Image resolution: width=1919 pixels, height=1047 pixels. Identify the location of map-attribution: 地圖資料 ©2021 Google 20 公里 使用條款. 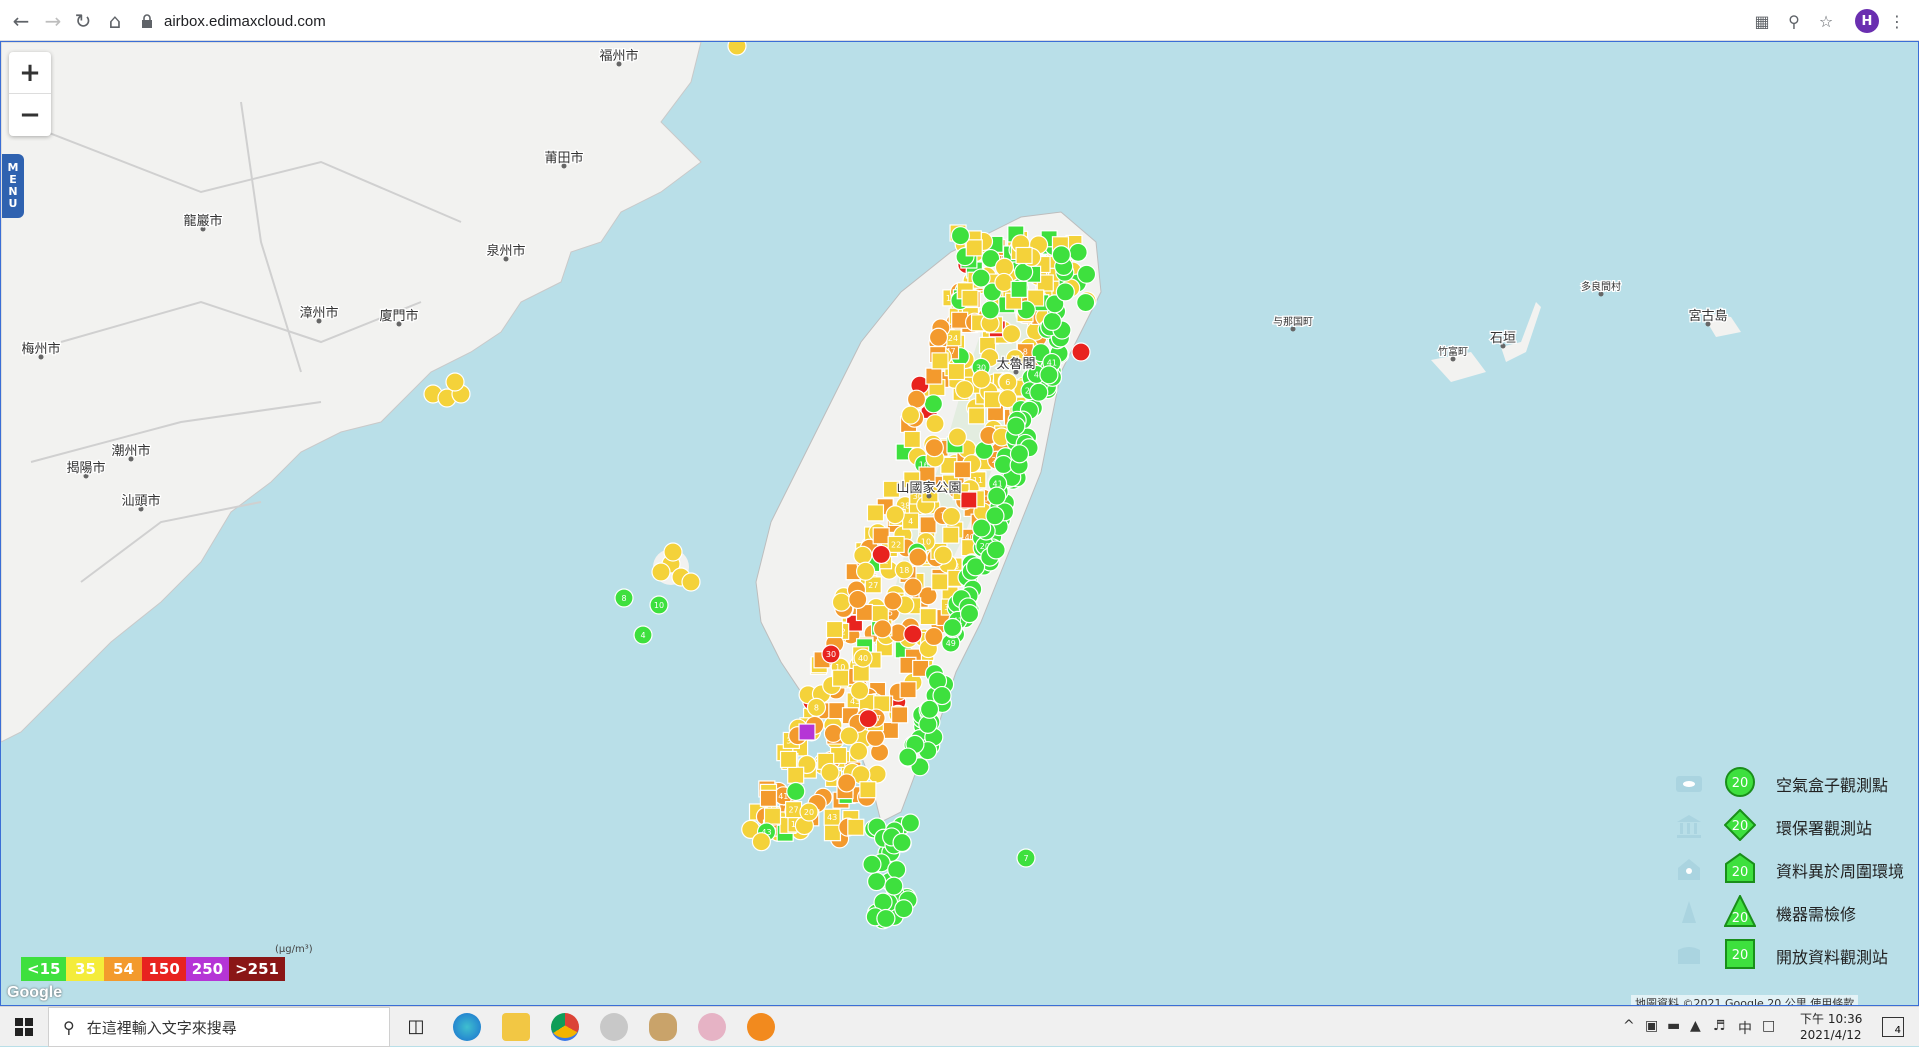
(1745, 1000).